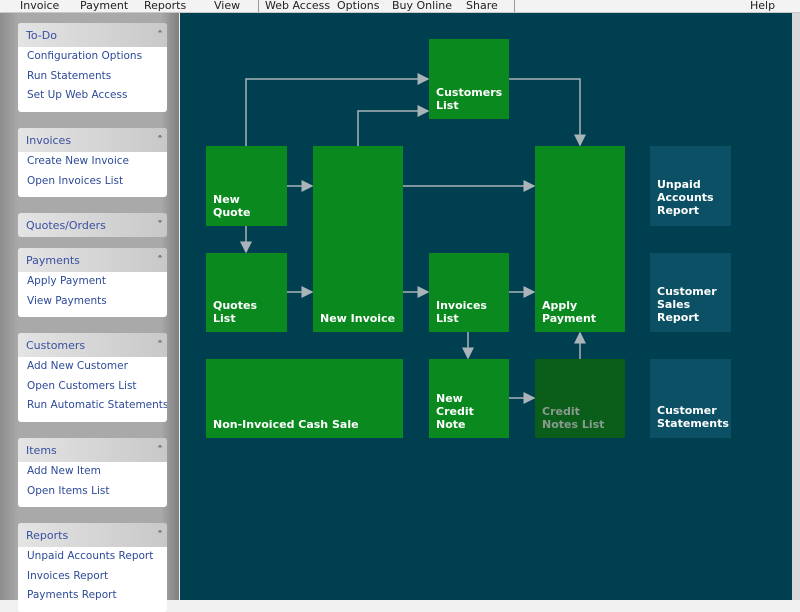  What do you see at coordinates (580, 239) in the screenshot?
I see `apply-payment-button: Apply Payment` at bounding box center [580, 239].